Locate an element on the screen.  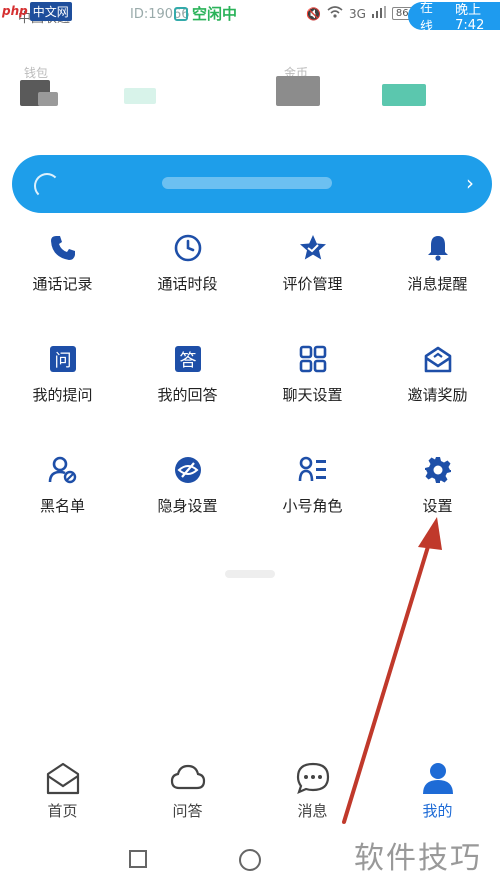
menu-label: 聊天设置 is located at coordinates (312, 395).